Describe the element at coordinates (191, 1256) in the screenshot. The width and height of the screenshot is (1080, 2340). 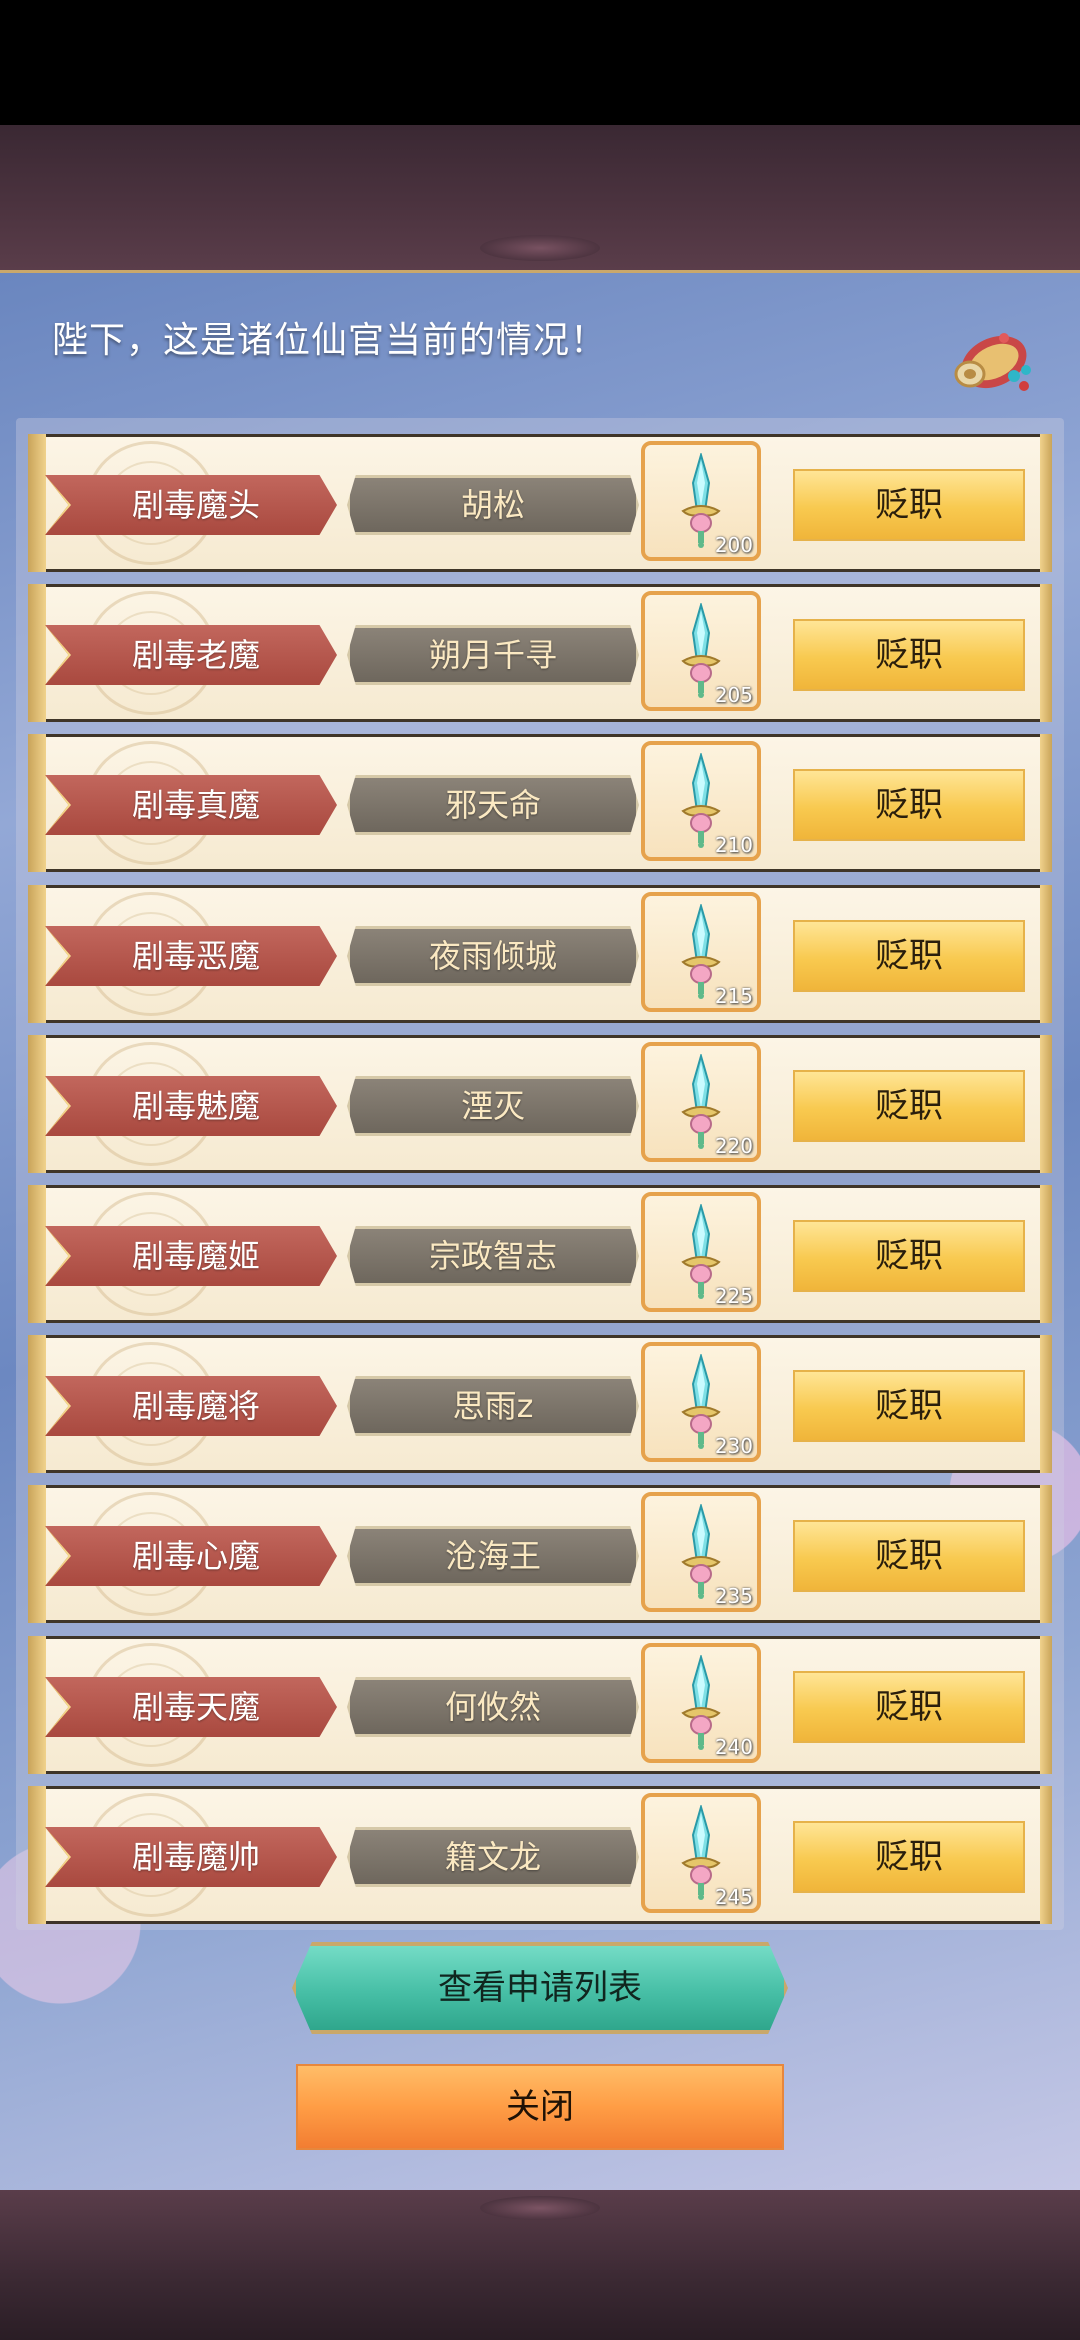
I see `rank-label: 剧毒魔姬` at that location.